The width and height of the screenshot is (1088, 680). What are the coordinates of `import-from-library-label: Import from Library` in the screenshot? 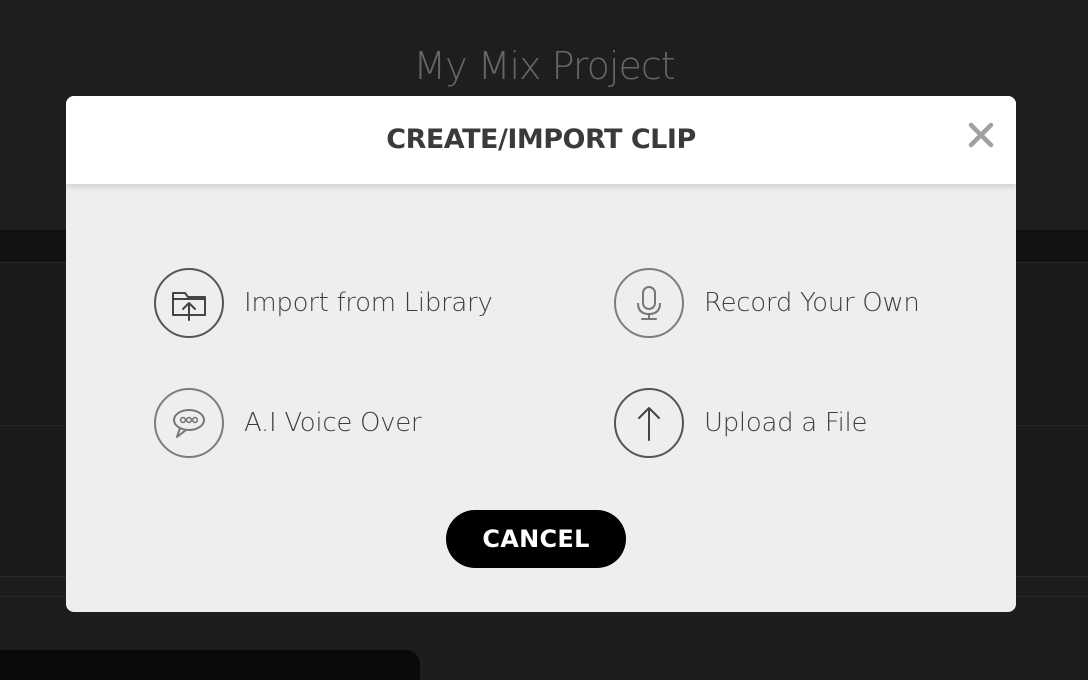 It's located at (368, 303).